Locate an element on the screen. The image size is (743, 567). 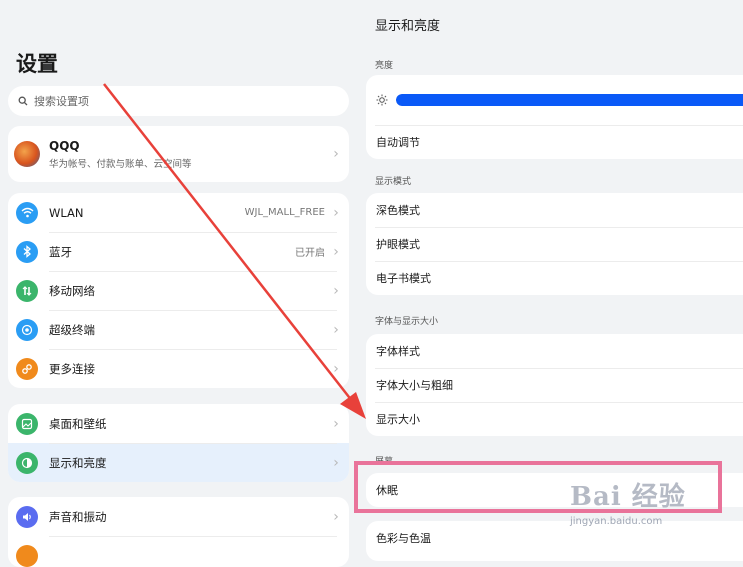
font-section-label: 字体与显示大小 is located at coordinates (407, 322).